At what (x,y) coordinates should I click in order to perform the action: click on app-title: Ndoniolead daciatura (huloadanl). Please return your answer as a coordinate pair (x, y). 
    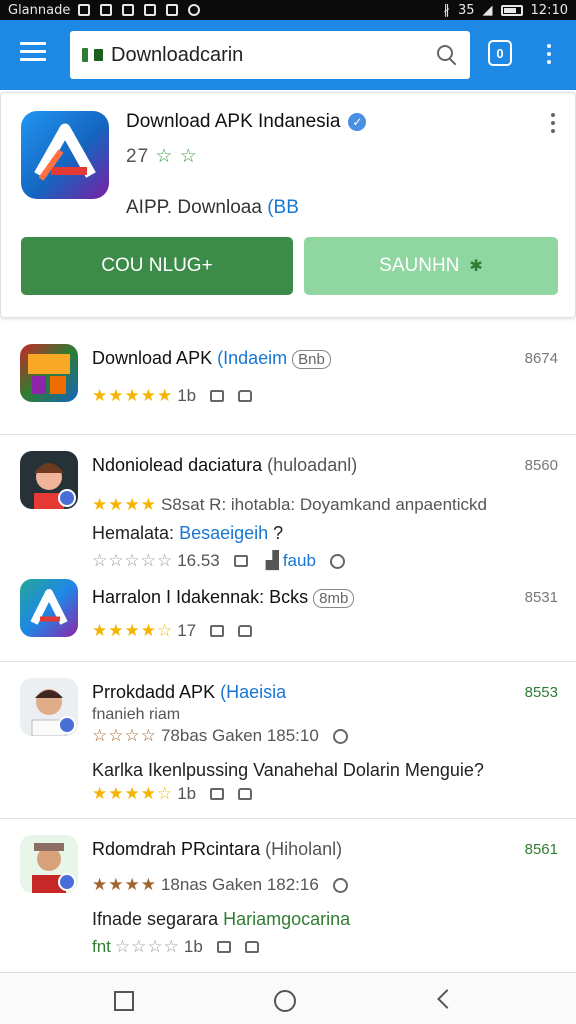
    Looking at the image, I should click on (224, 465).